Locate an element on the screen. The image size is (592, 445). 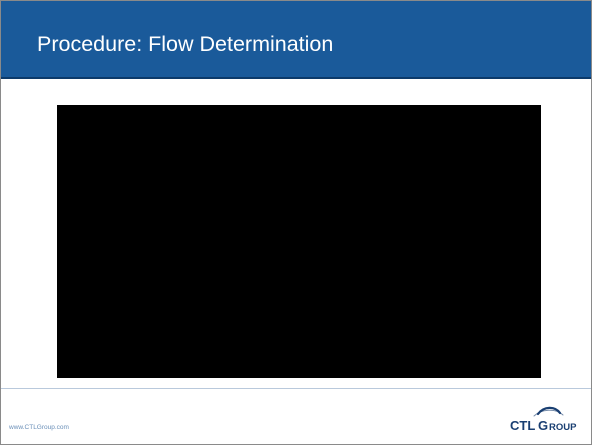
logo-text-ctl: CTL is located at coordinates (522, 425).